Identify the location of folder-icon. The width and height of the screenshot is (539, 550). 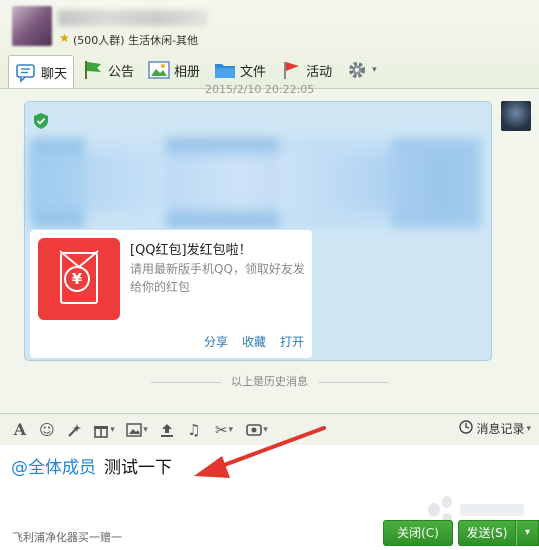
(225, 70).